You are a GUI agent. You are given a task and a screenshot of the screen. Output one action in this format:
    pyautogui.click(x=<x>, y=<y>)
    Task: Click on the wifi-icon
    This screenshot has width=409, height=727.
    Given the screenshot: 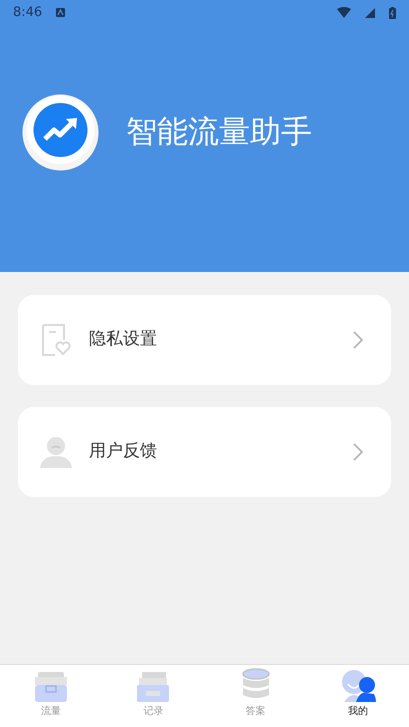 What is the action you would take?
    pyautogui.click(x=344, y=12)
    